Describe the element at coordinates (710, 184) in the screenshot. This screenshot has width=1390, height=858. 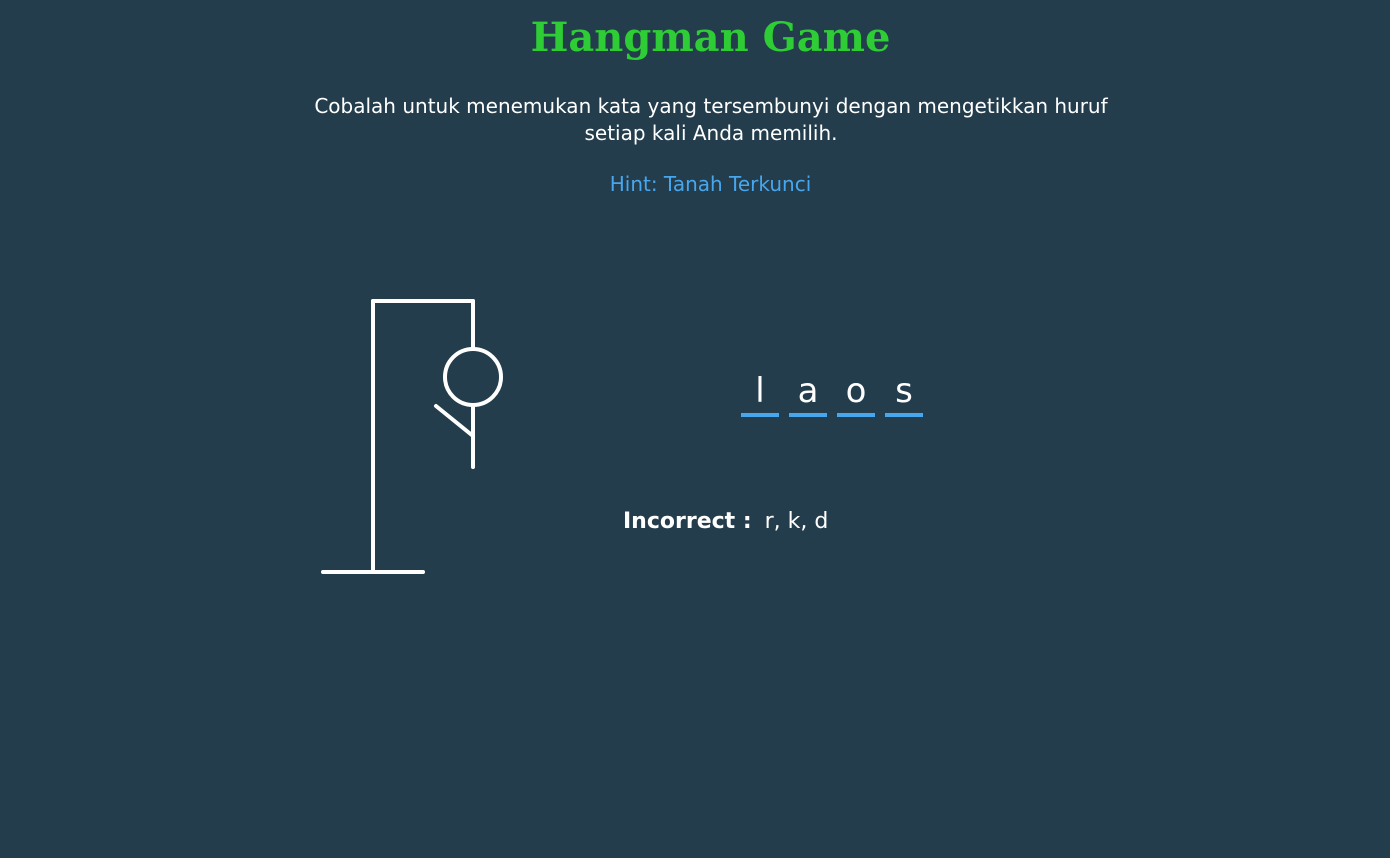
I see `hint-text: Hint: Tanah Terkunci` at that location.